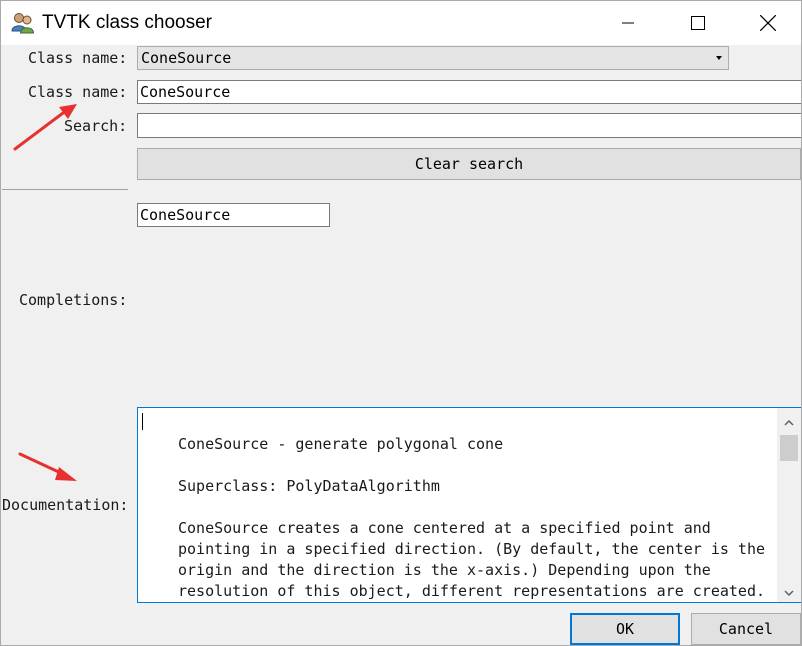 This screenshot has height=646, width=802. I want to click on title-bar: TVTK class chooser, so click(401, 23).